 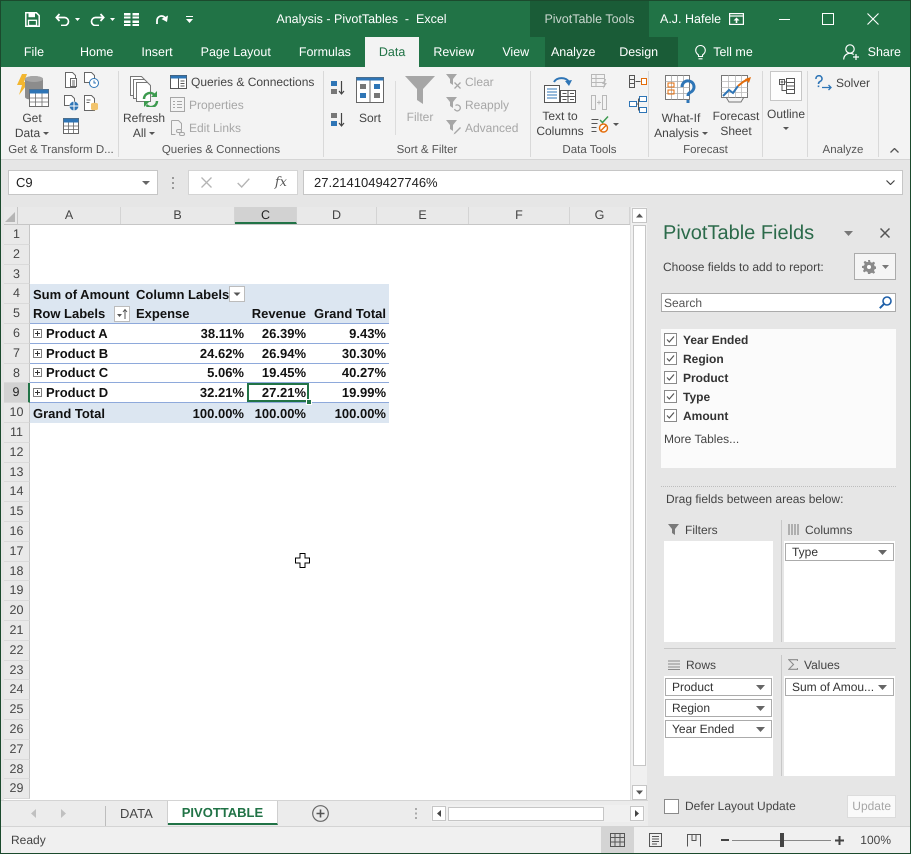 I want to click on column-header: D, so click(x=337, y=215).